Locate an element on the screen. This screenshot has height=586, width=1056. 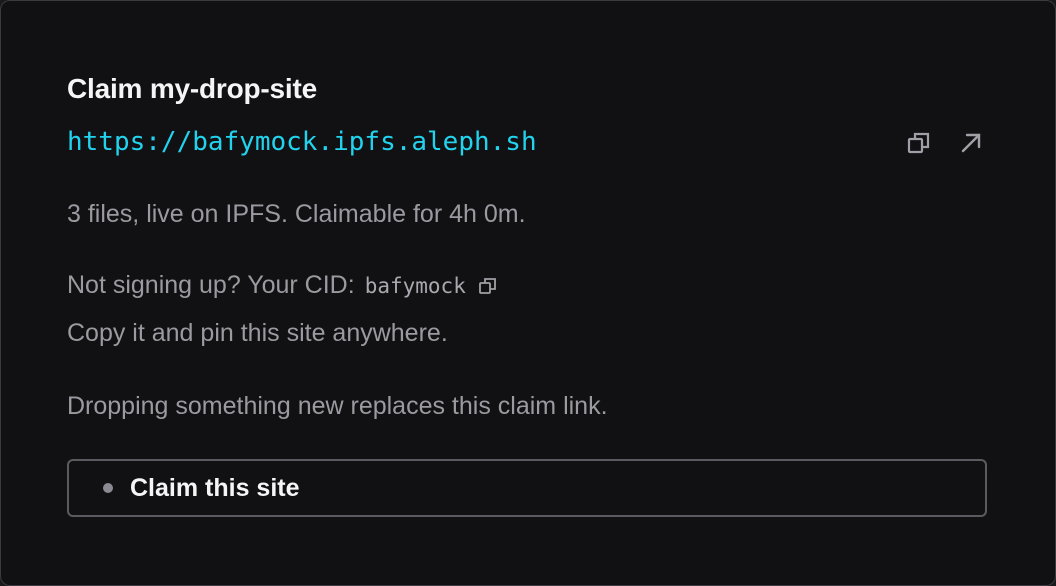
status-dot-icon is located at coordinates (108, 488).